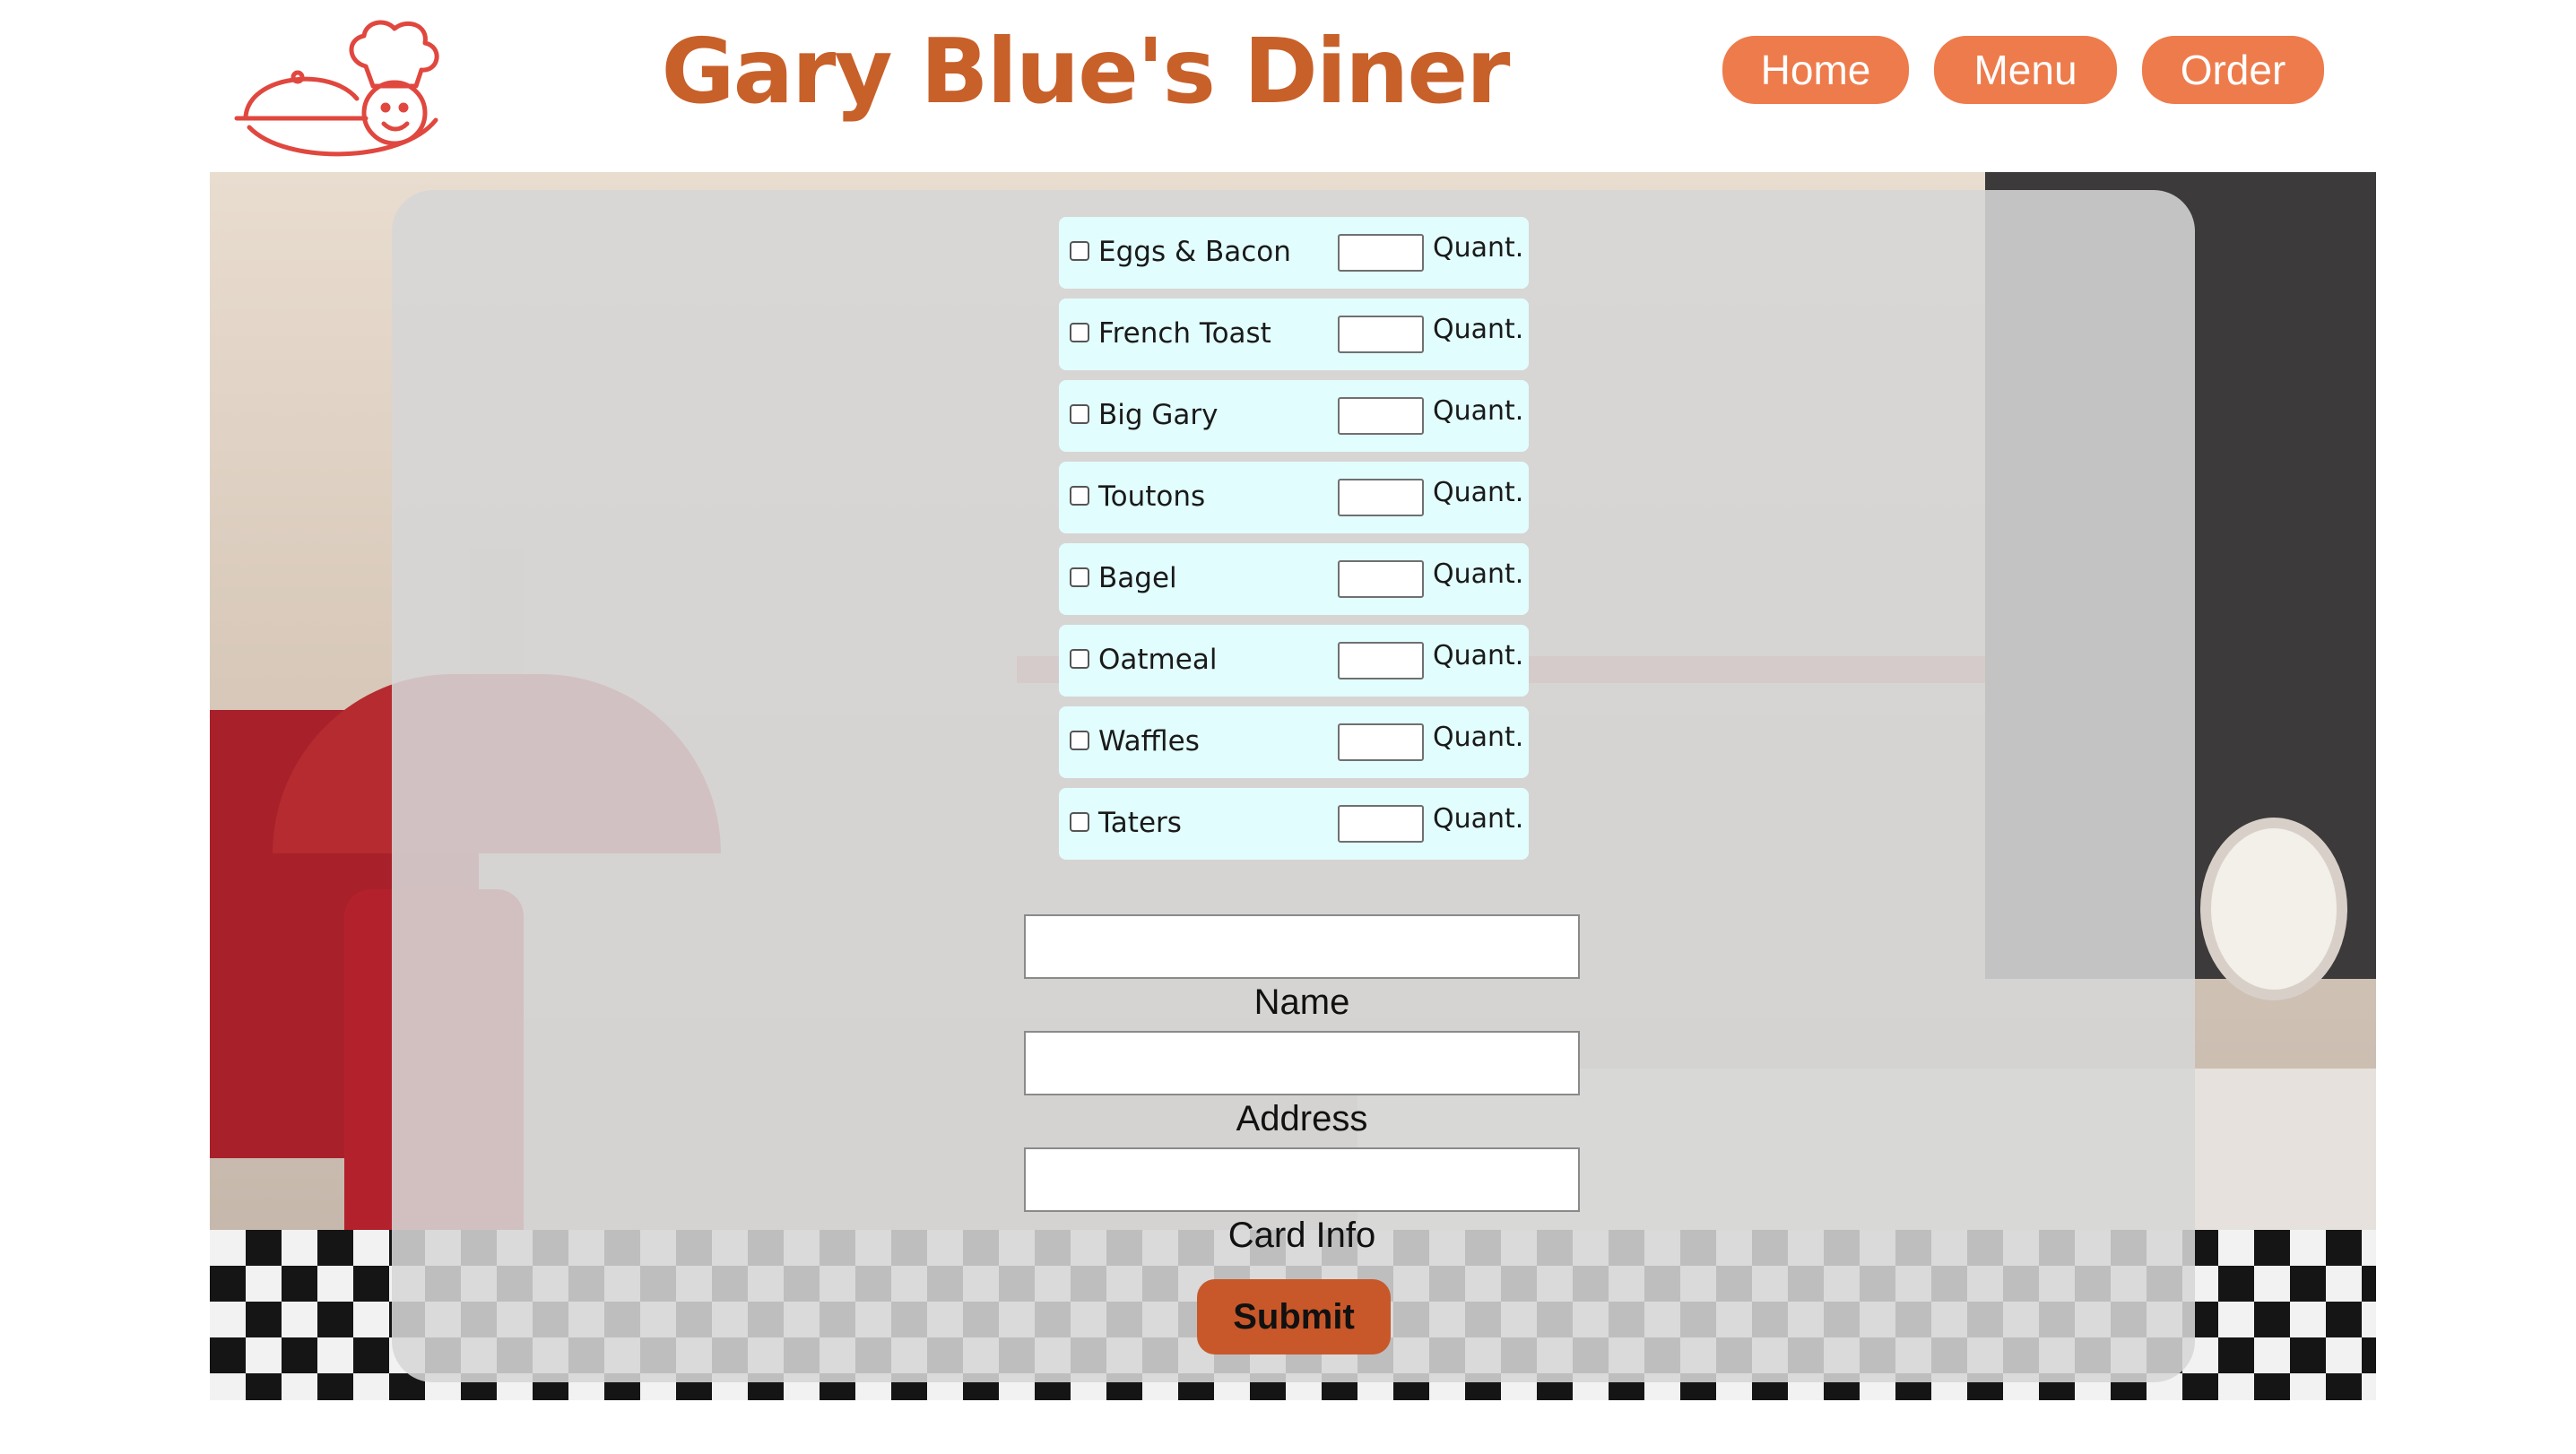  What do you see at coordinates (1302, 1118) in the screenshot?
I see `address-label: Address` at bounding box center [1302, 1118].